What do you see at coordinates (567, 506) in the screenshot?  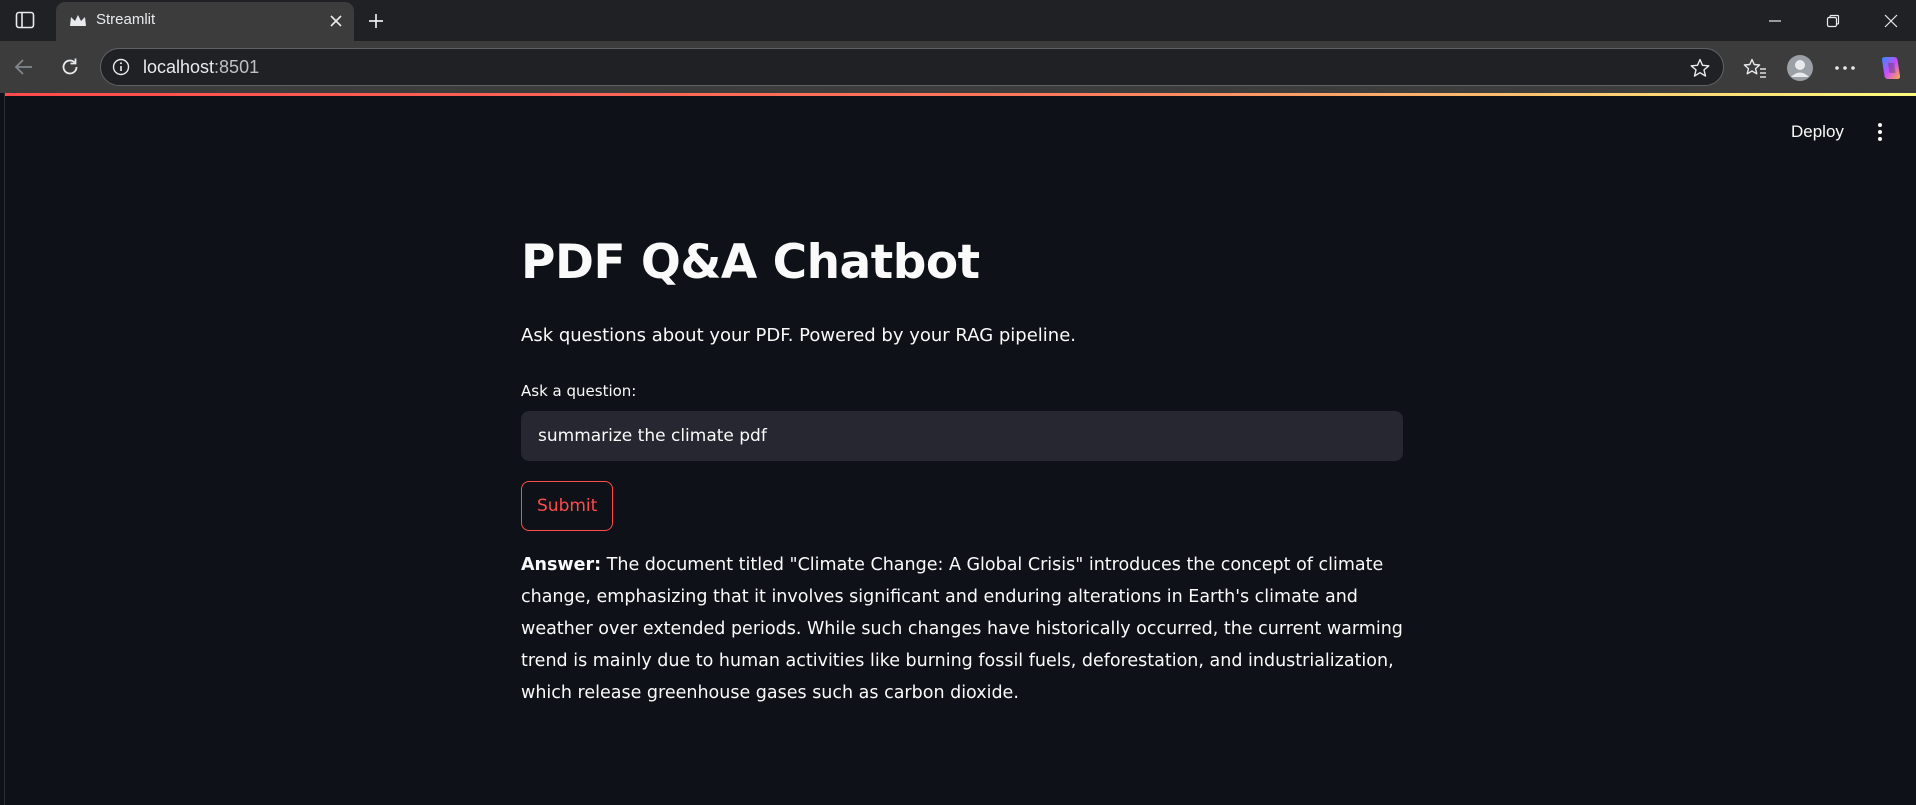 I see `submit-button: Submit` at bounding box center [567, 506].